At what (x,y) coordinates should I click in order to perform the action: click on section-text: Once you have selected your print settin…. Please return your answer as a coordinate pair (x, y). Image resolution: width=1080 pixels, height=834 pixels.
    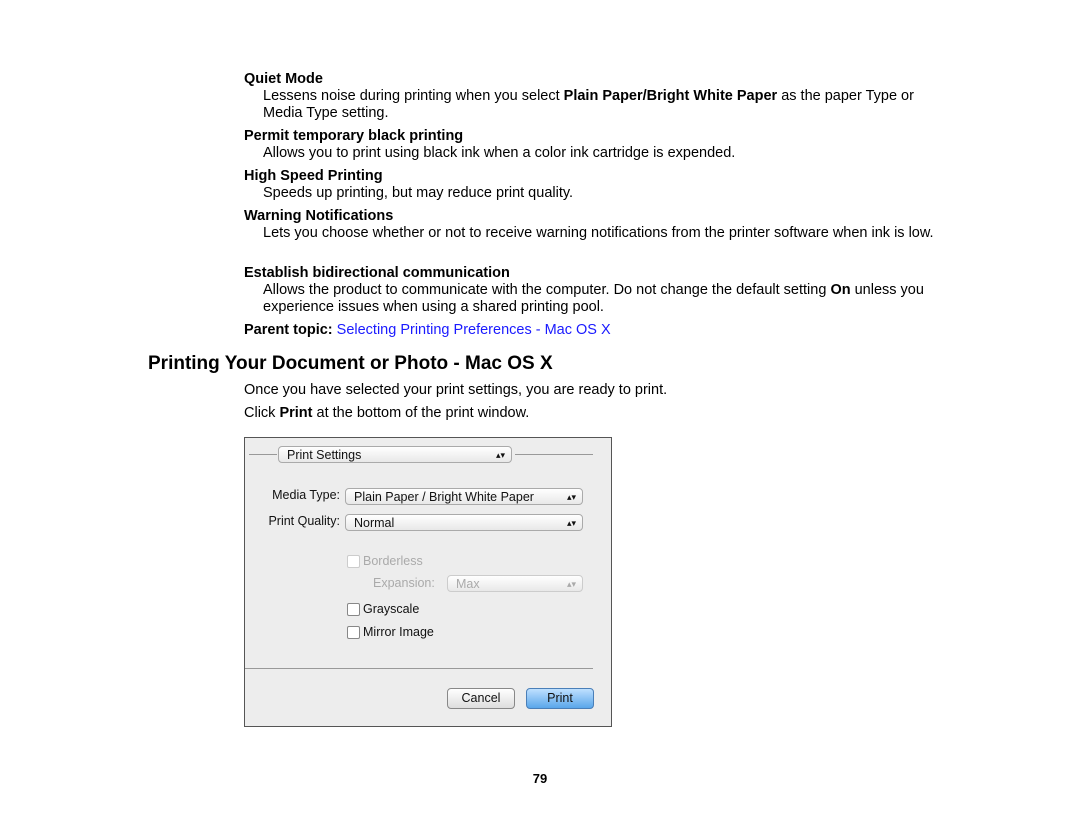
    Looking at the image, I should click on (456, 390).